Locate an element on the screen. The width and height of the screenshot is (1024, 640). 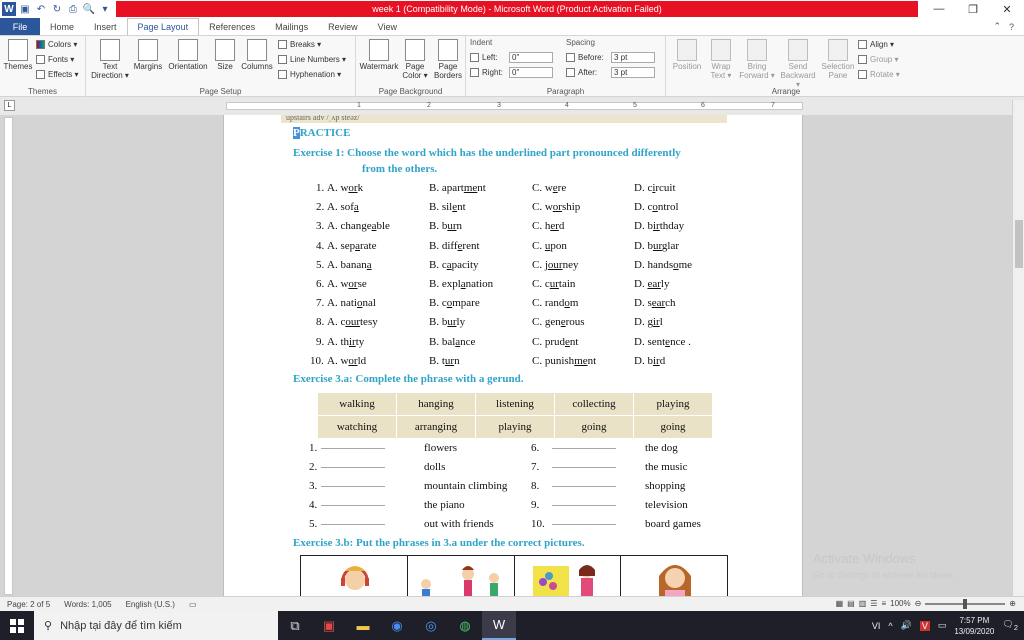
taskbar-search: ⚲ Nhập tại đây để tìm kiếm is located at coordinates (156, 625).